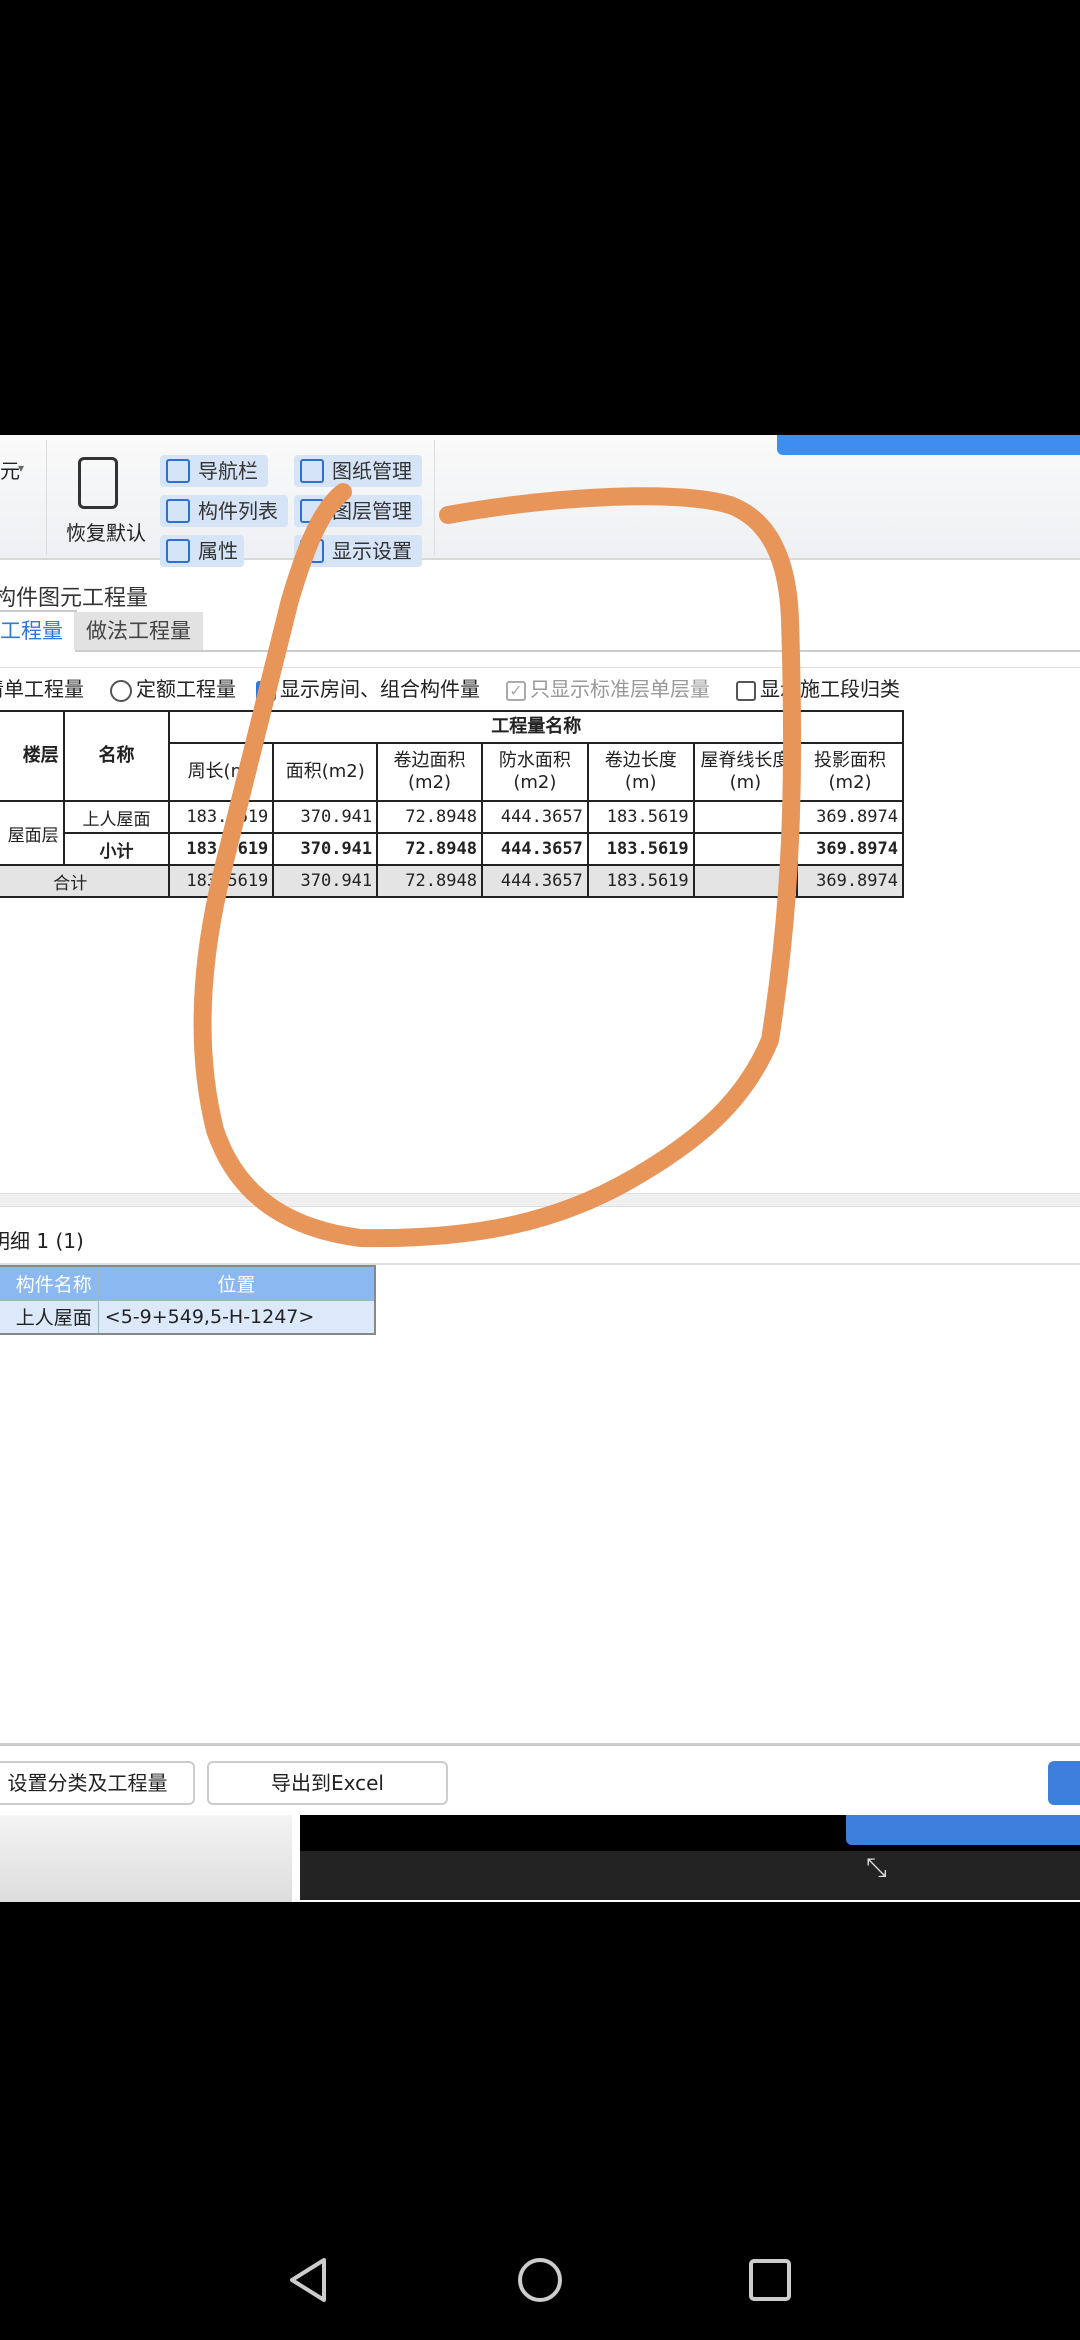 Image resolution: width=1080 pixels, height=2340 pixels. I want to click on home-icon, so click(540, 2280).